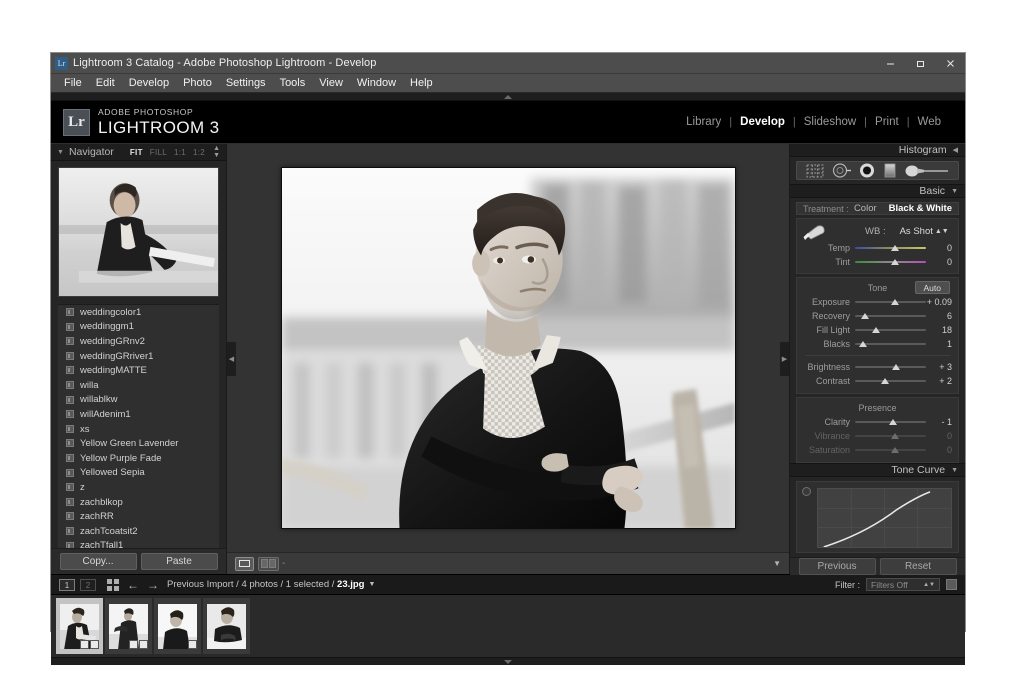  What do you see at coordinates (867, 170) in the screenshot?
I see `red-eye-icon` at bounding box center [867, 170].